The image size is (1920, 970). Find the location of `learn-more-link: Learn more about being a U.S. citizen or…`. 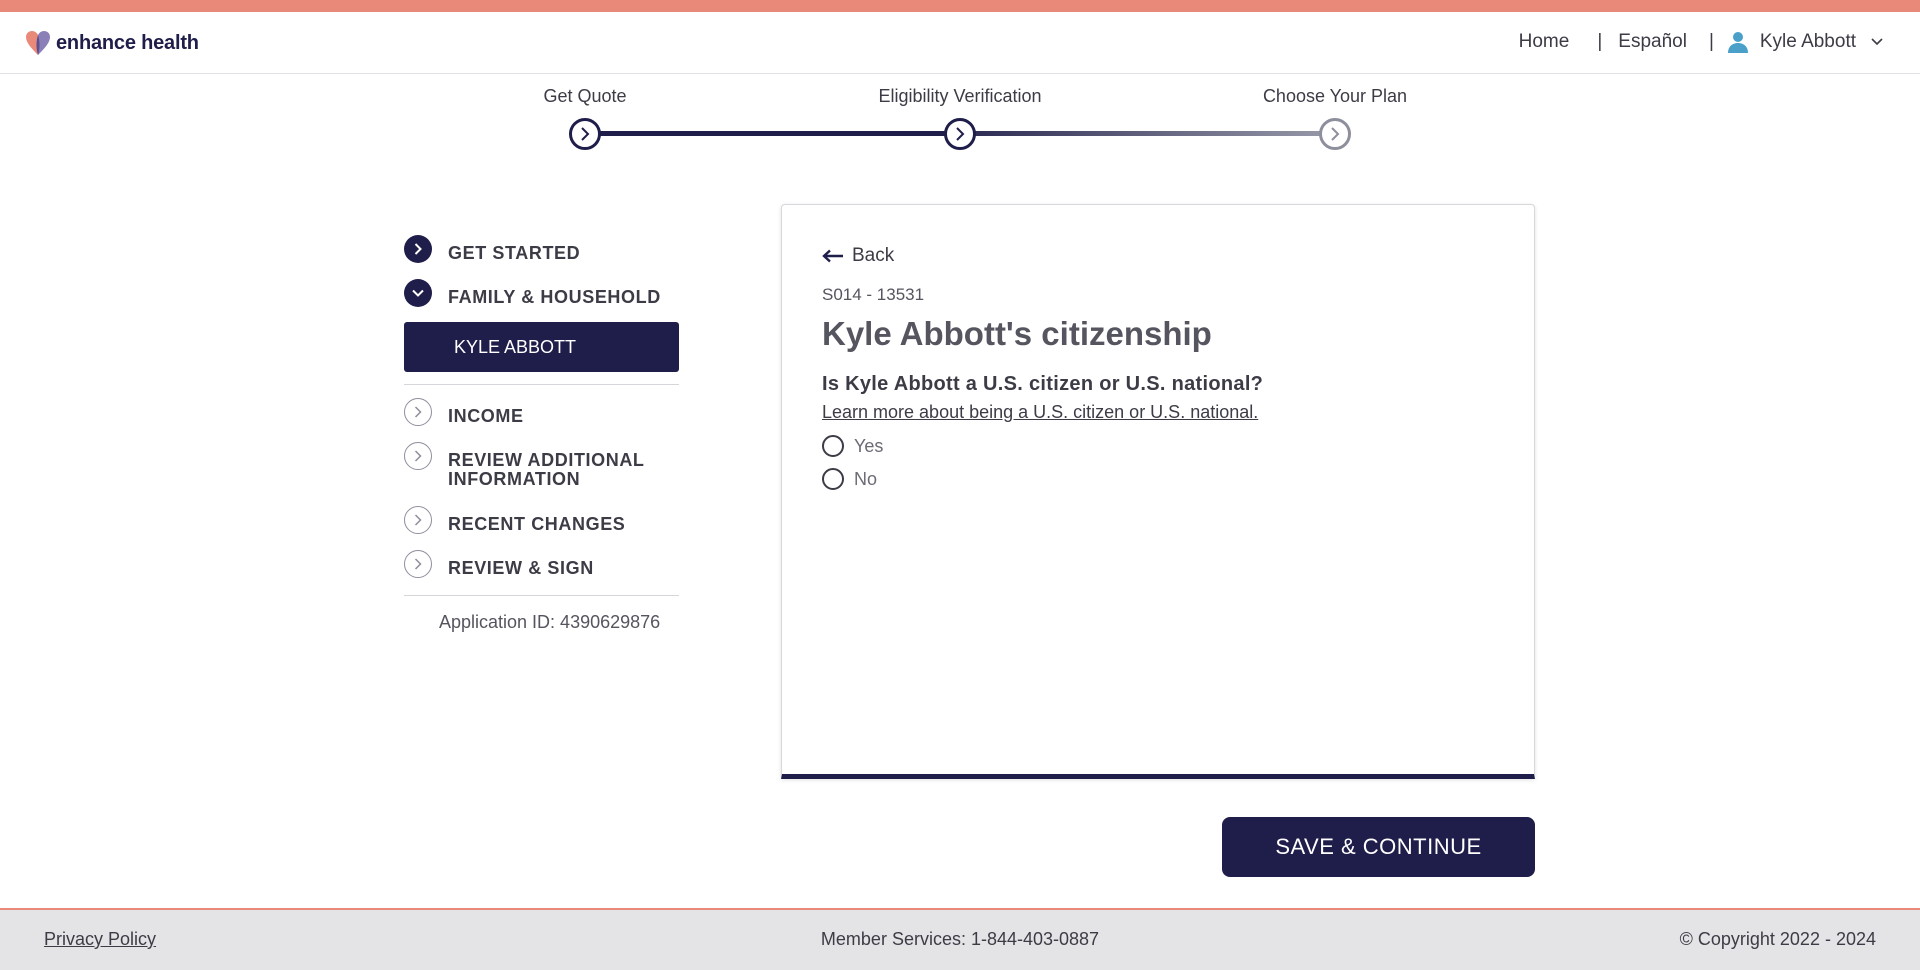

learn-more-link: Learn more about being a U.S. citizen or… is located at coordinates (1040, 412).